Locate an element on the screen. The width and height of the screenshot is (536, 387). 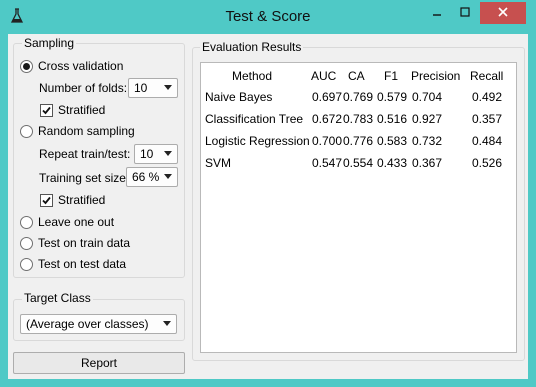
report-button: Report is located at coordinates (99, 363).